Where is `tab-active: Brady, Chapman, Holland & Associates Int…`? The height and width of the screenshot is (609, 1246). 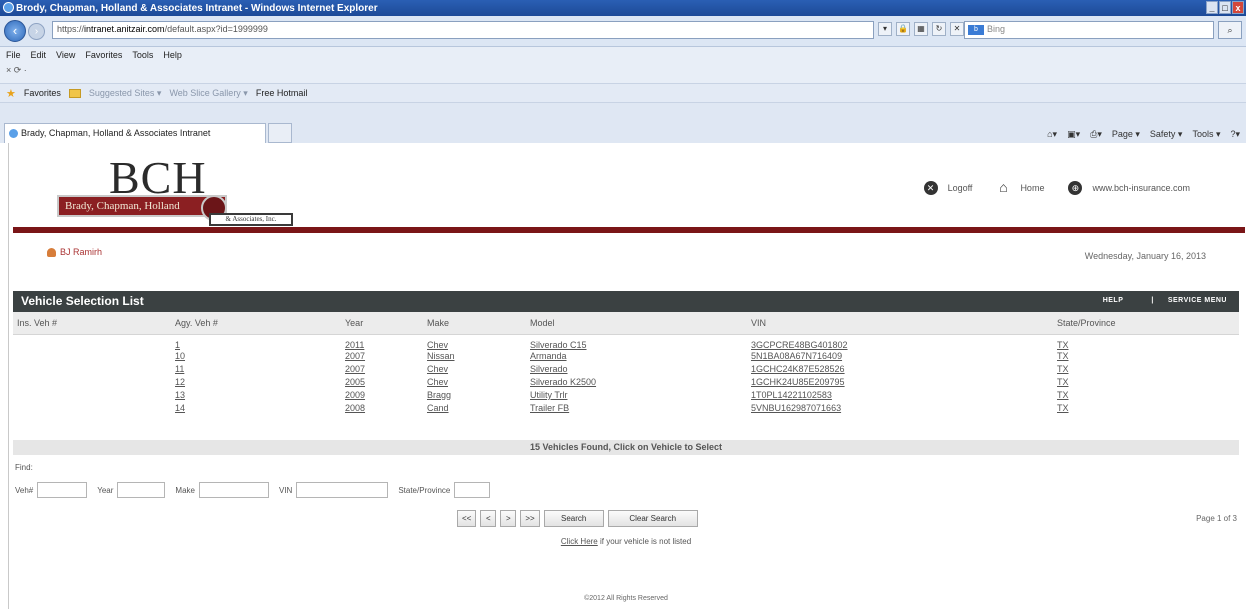 tab-active: Brady, Chapman, Holland & Associates Int… is located at coordinates (135, 133).